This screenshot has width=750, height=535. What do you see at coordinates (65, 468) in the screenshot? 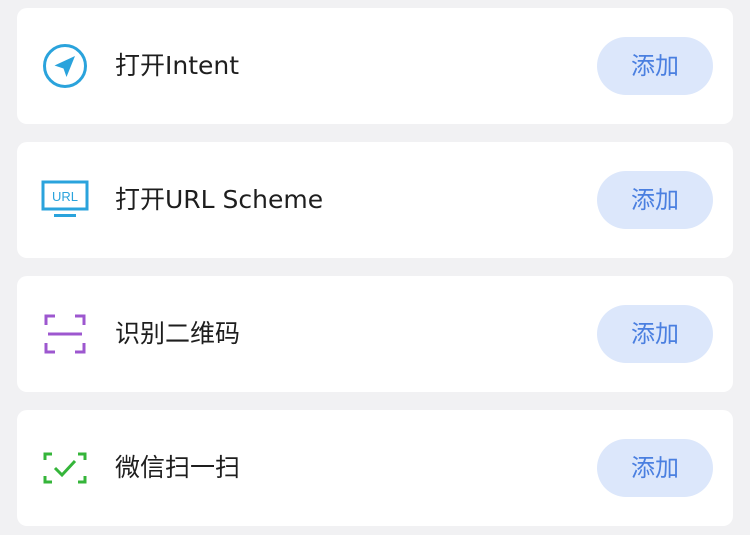
I see `wechat-scan-icon` at bounding box center [65, 468].